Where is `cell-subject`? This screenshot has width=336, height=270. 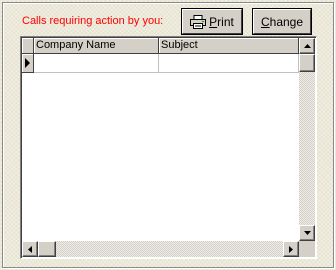
cell-subject is located at coordinates (229, 63).